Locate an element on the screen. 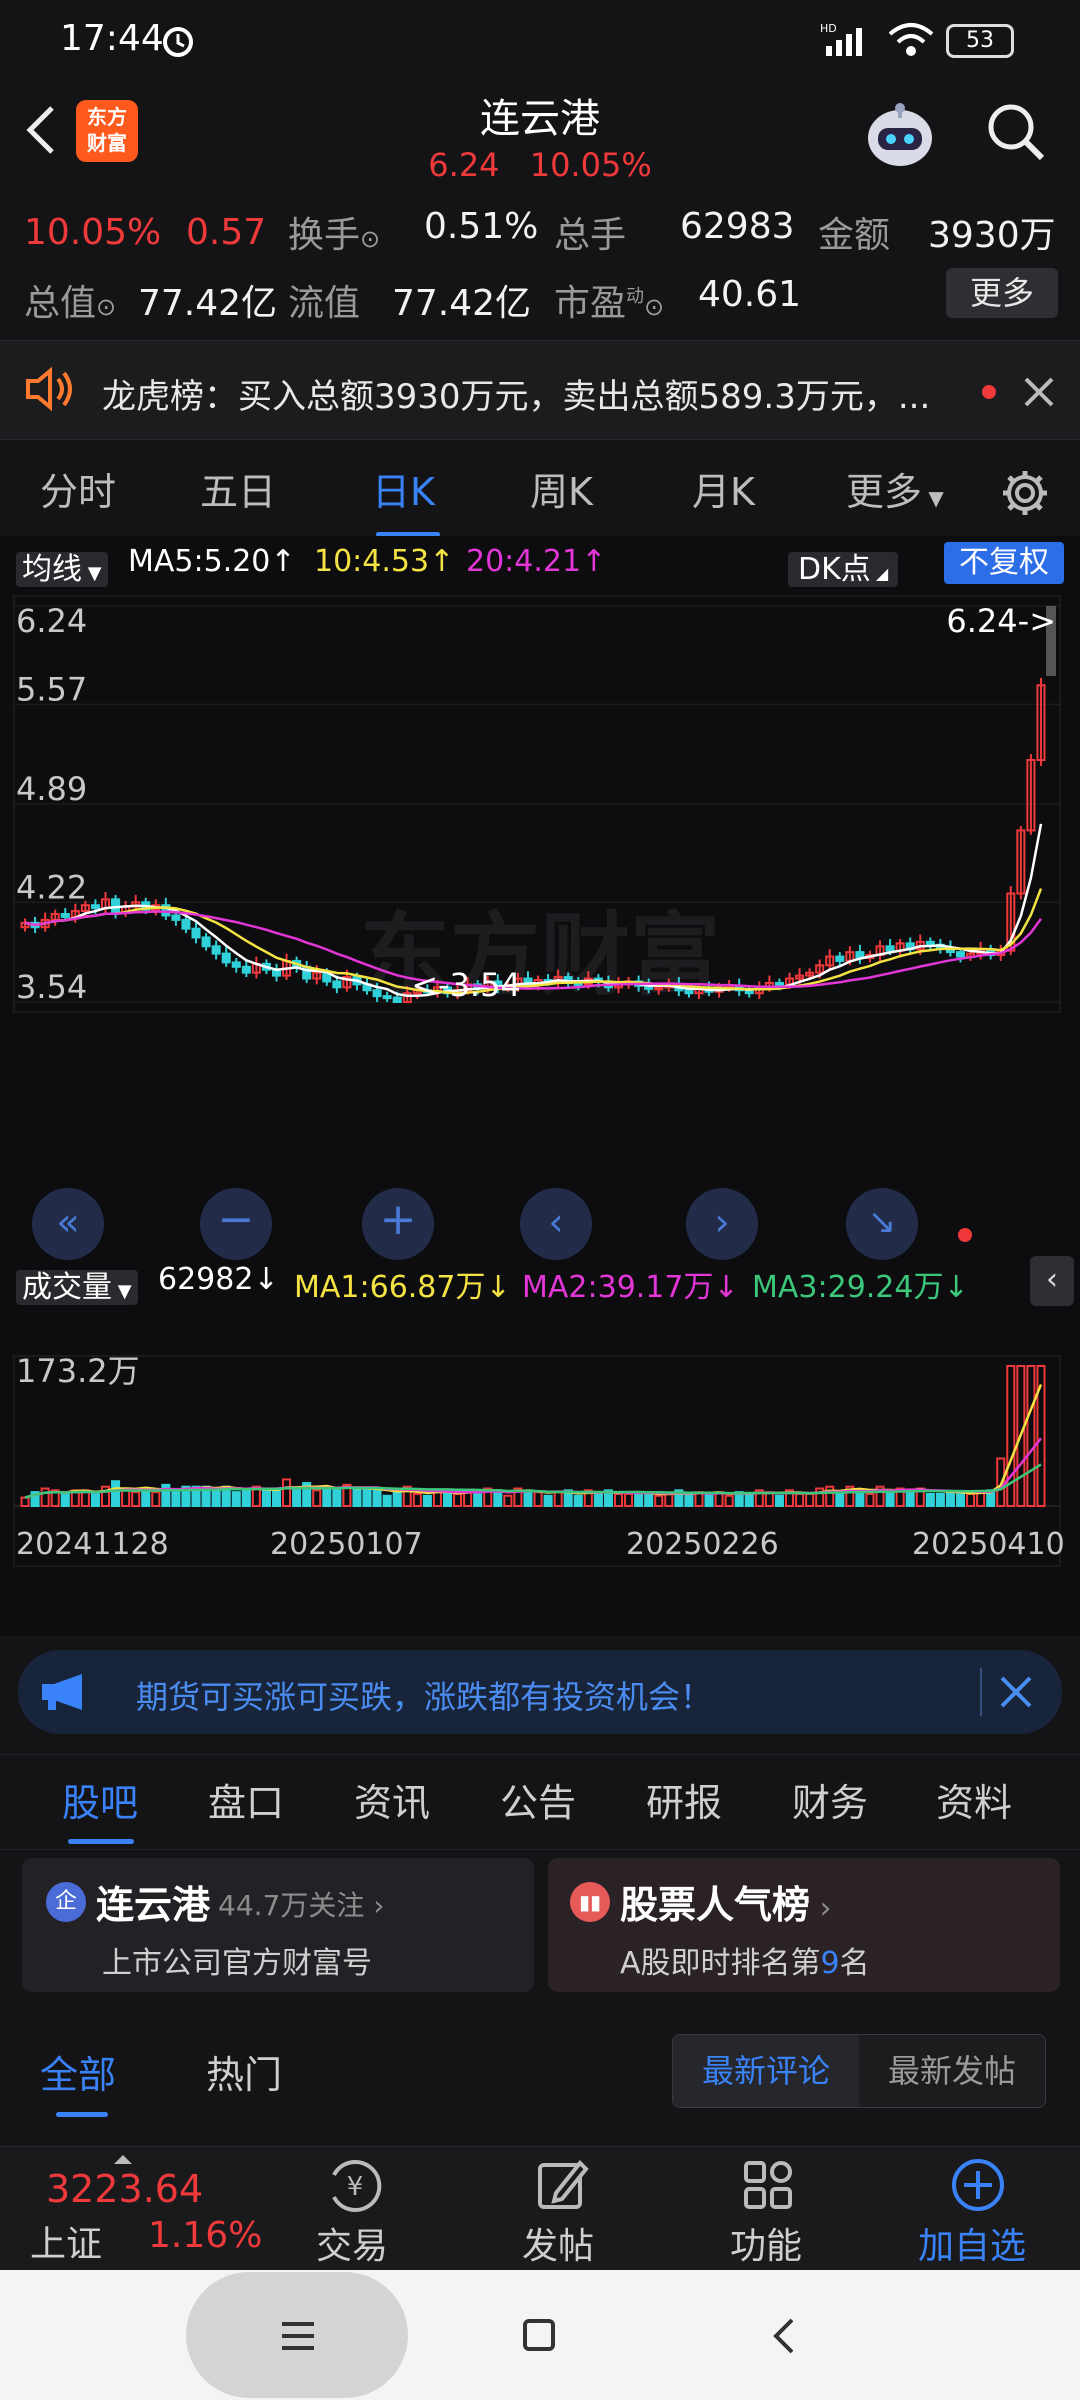 This screenshot has width=1080, height=2400. fuquan-button: 不复权 is located at coordinates (1004, 563).